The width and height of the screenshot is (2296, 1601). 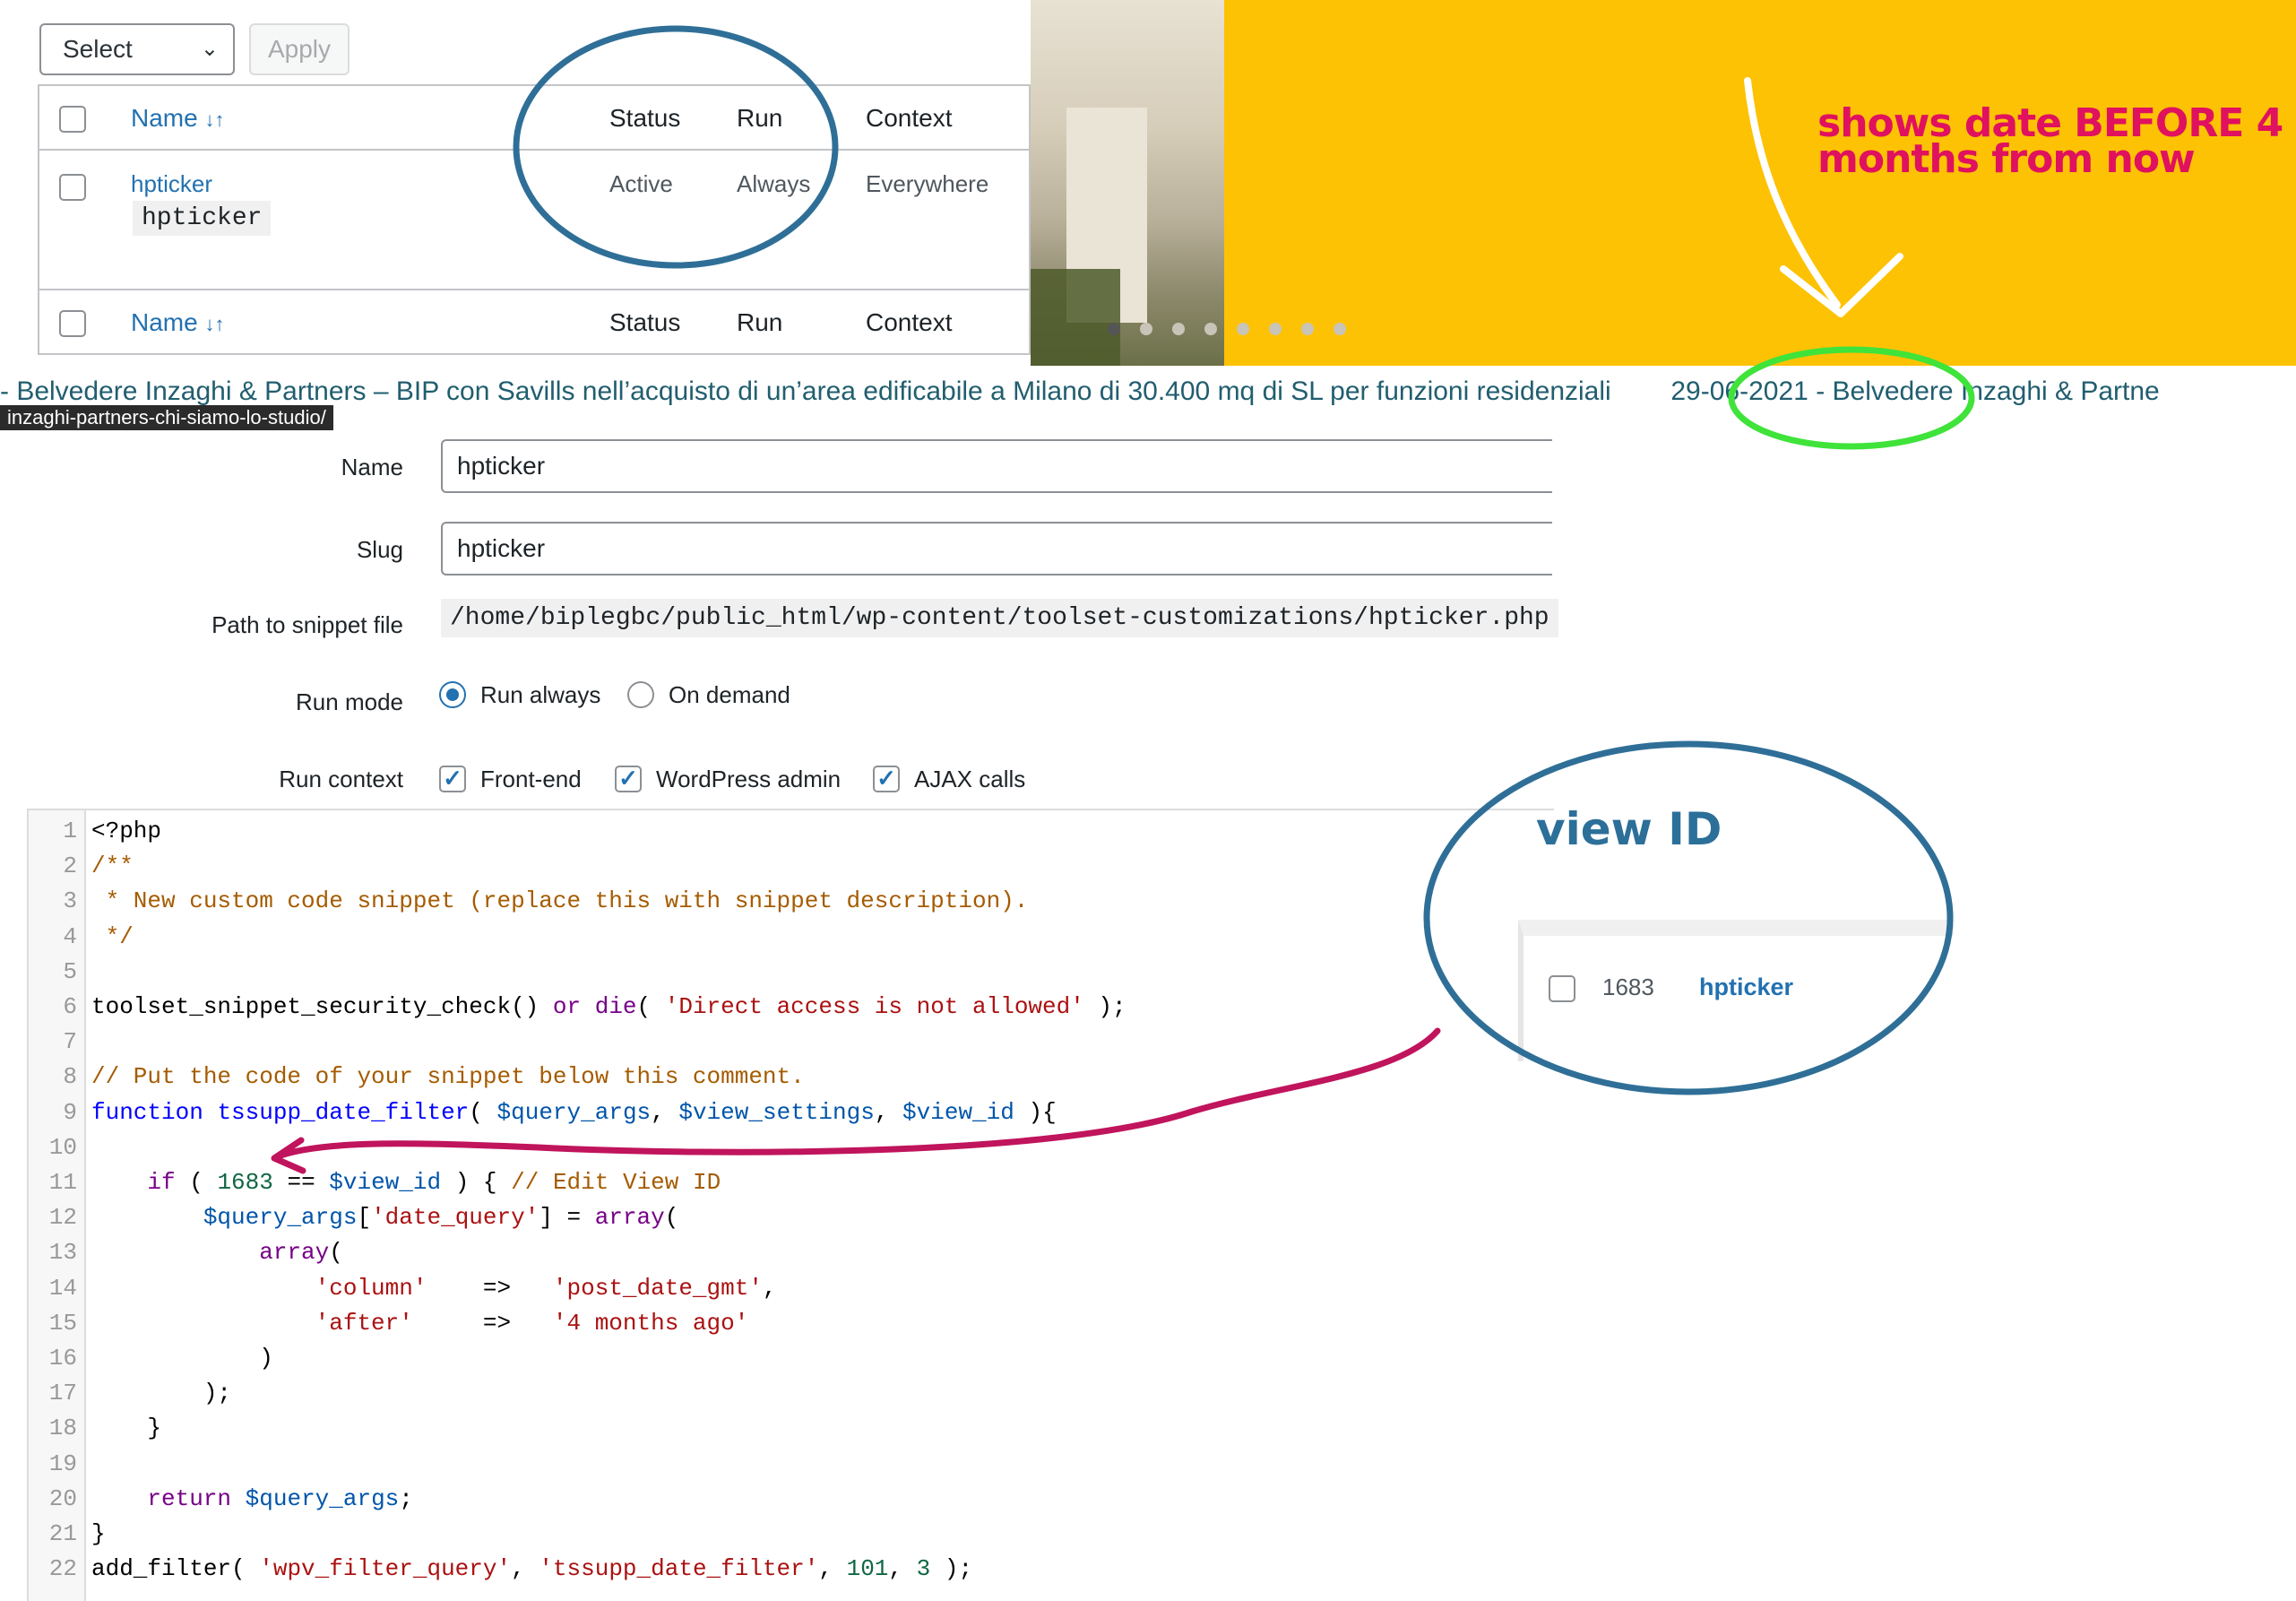 I want to click on column-context-header: Context, so click(x=910, y=118).